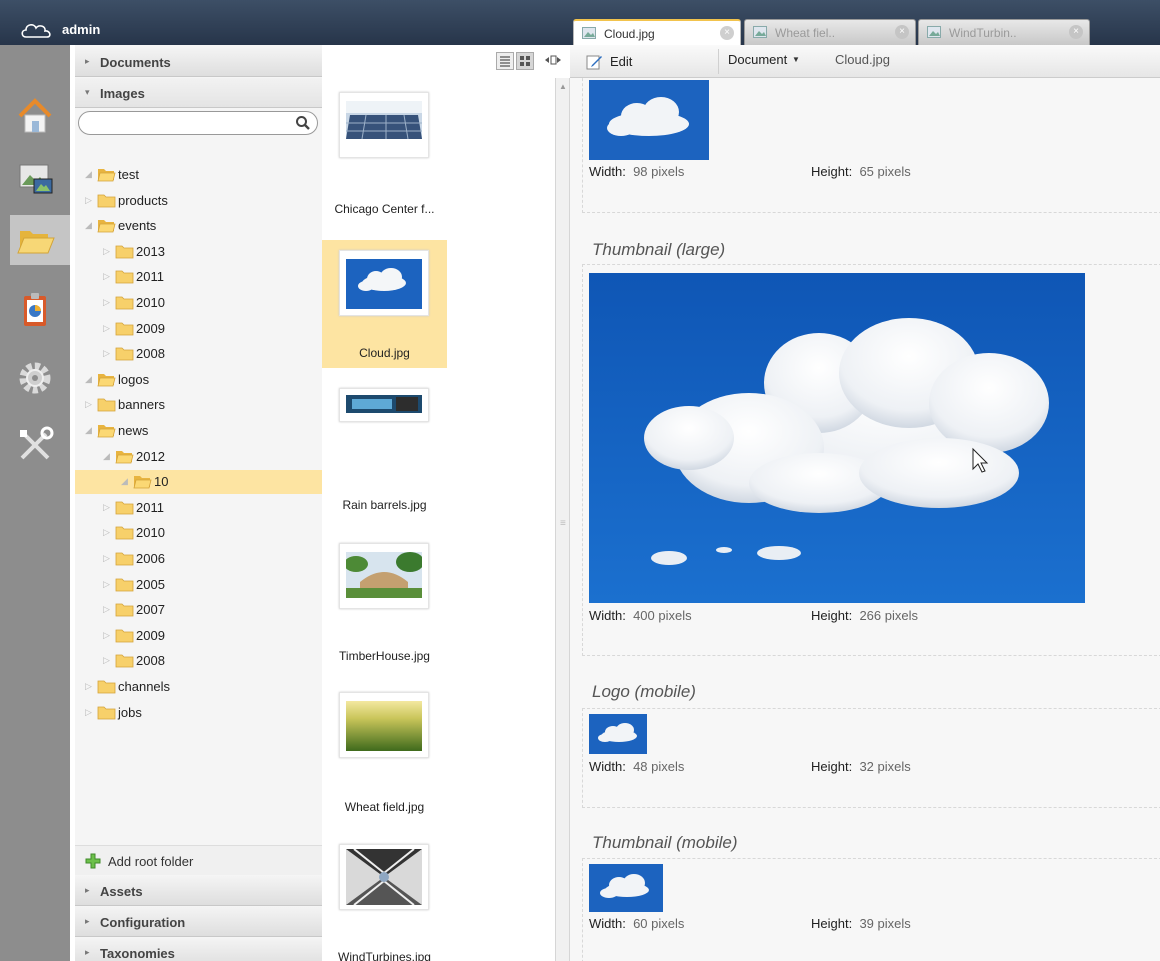 This screenshot has height=961, width=1160. What do you see at coordinates (198, 380) in the screenshot?
I see `tree-node: ◢ logos` at bounding box center [198, 380].